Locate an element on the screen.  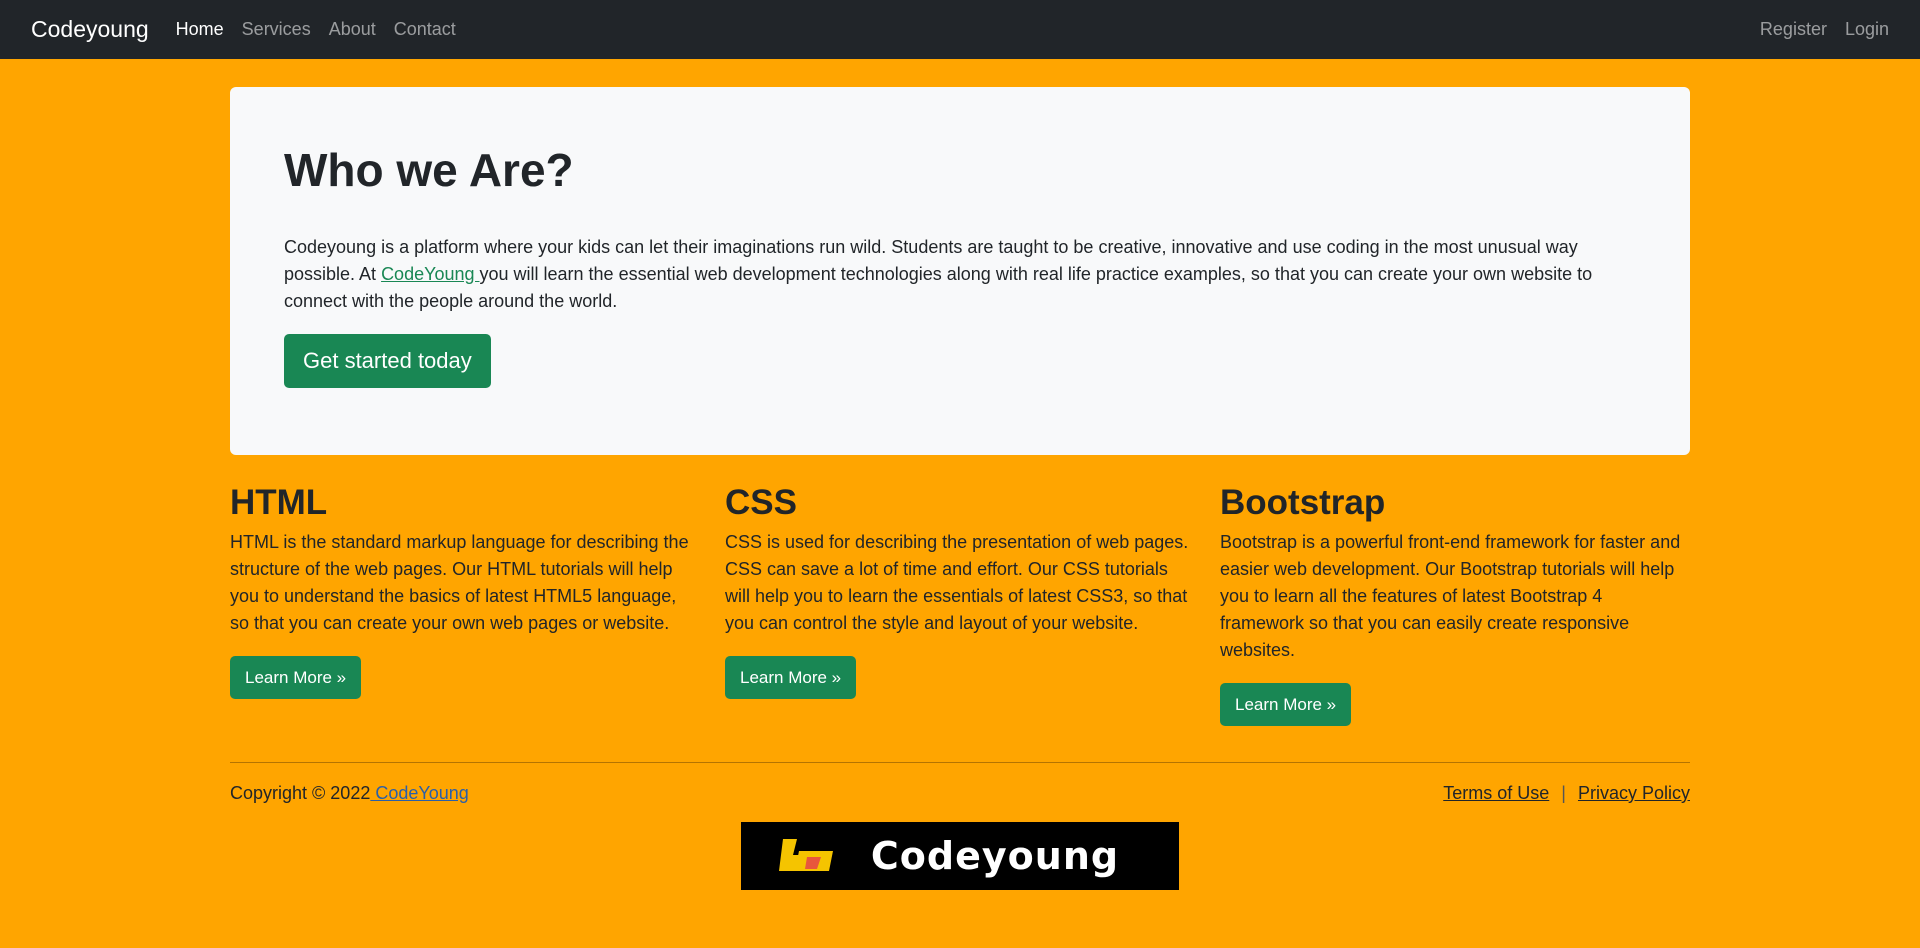
feature-title: CSS is located at coordinates (761, 502).